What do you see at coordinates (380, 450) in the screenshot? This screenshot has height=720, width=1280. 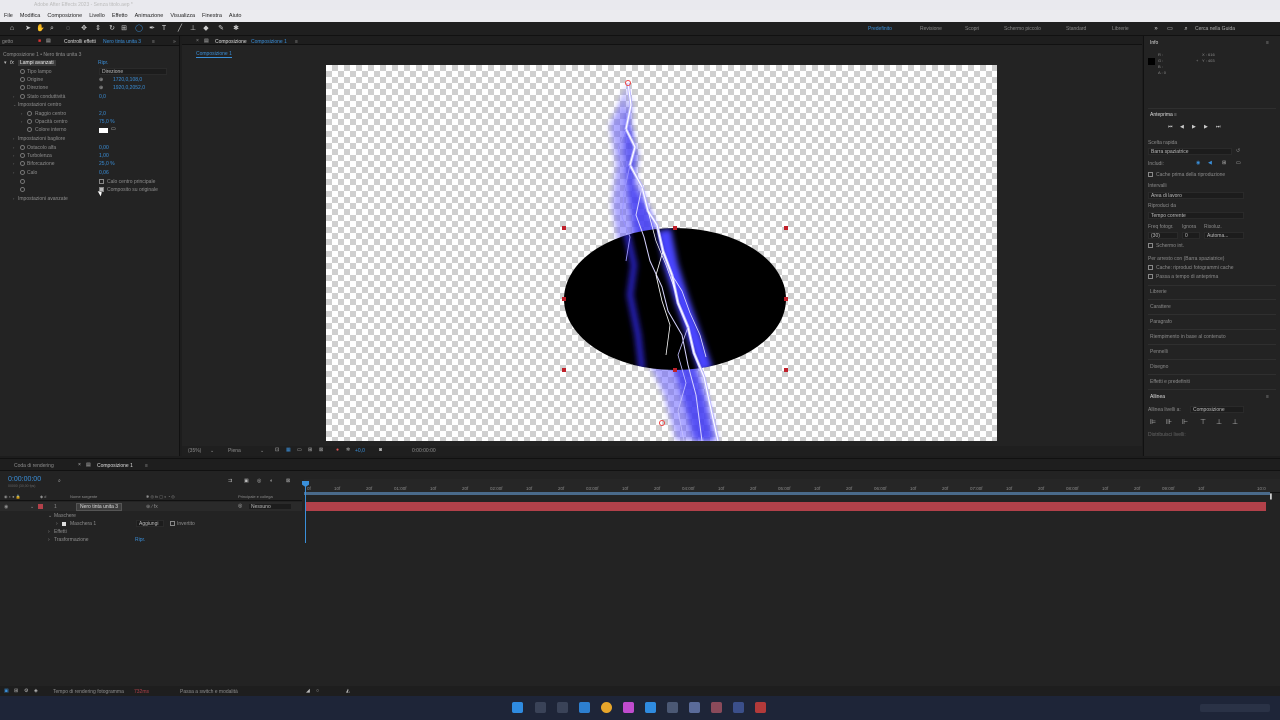 I see `camera-icon: ◙` at bounding box center [380, 450].